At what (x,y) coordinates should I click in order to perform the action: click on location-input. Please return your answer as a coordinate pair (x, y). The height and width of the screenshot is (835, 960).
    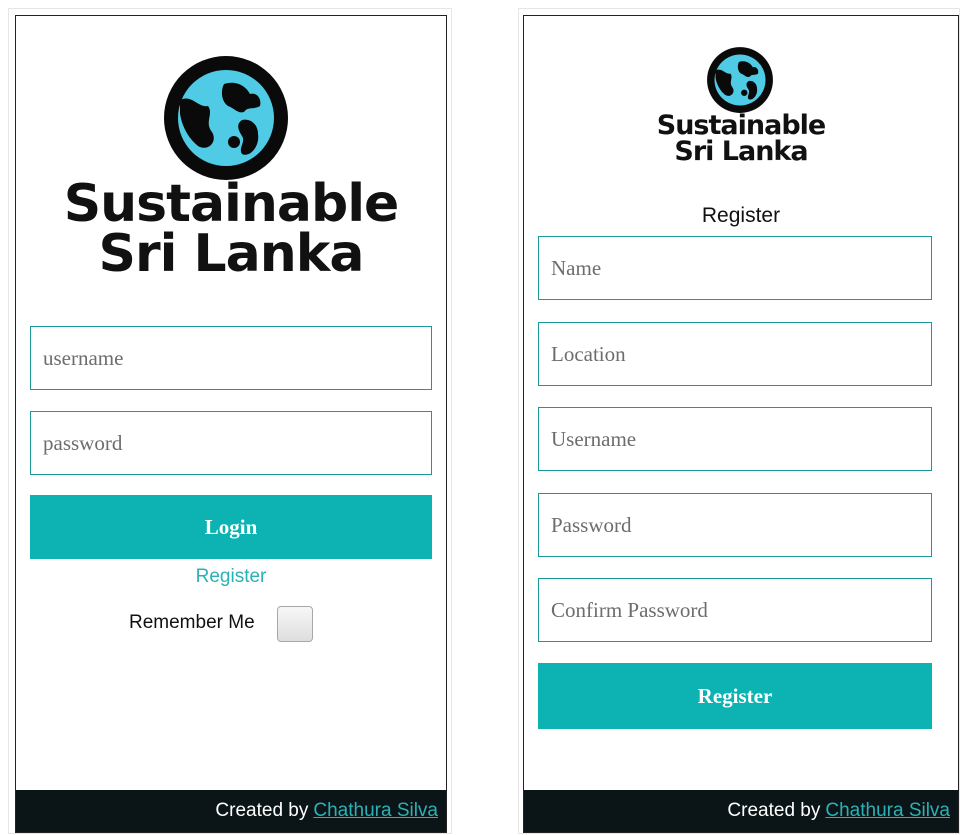
    Looking at the image, I should click on (735, 354).